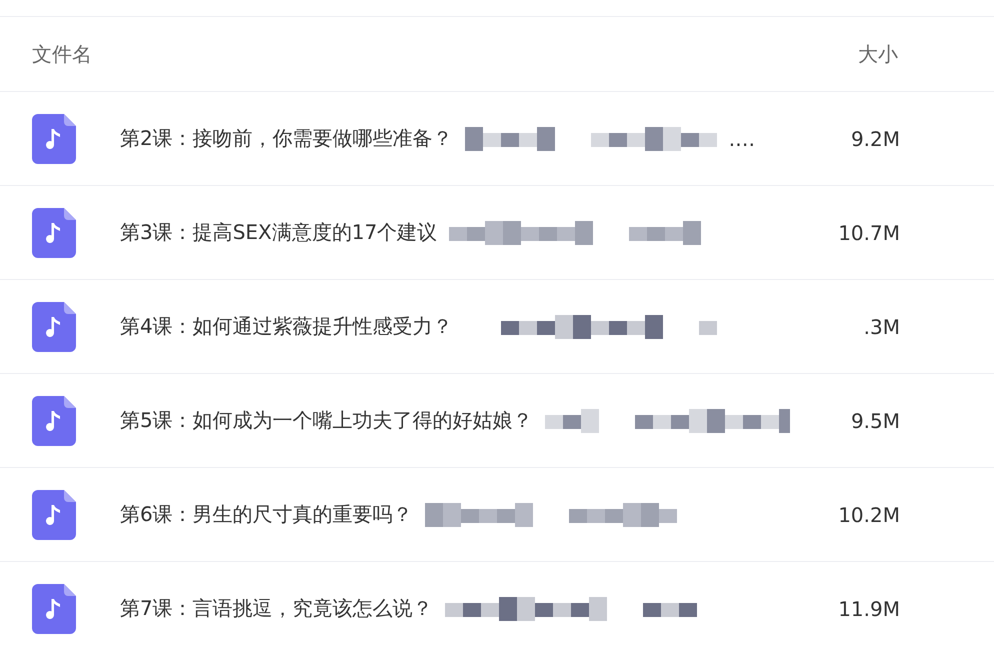  What do you see at coordinates (62, 54) in the screenshot?
I see `column-header: 文件名` at bounding box center [62, 54].